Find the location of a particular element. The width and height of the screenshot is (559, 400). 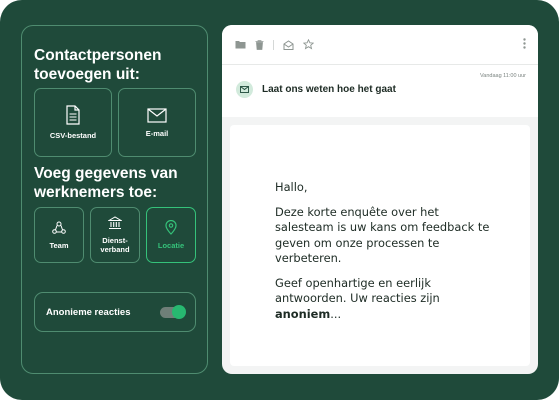

email-toolbar is located at coordinates (279, 44).